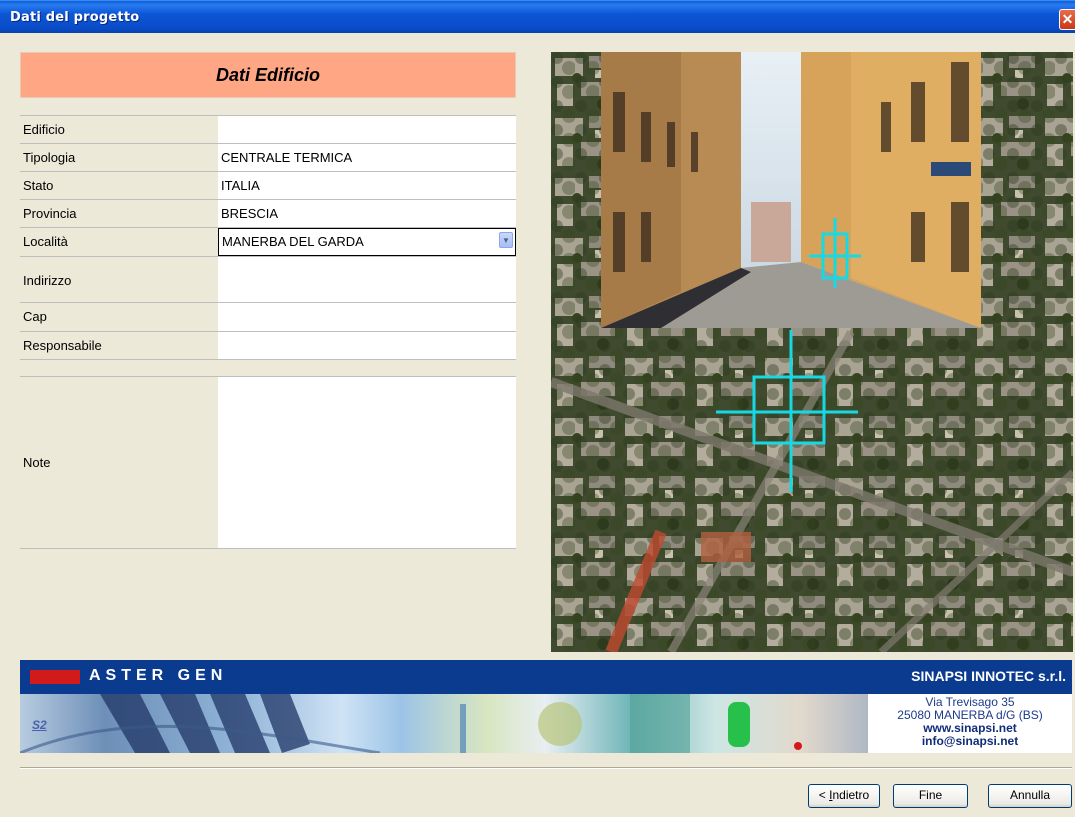 The image size is (1075, 817). Describe the element at coordinates (38, 185) in the screenshot. I see `field-label: Stato` at that location.